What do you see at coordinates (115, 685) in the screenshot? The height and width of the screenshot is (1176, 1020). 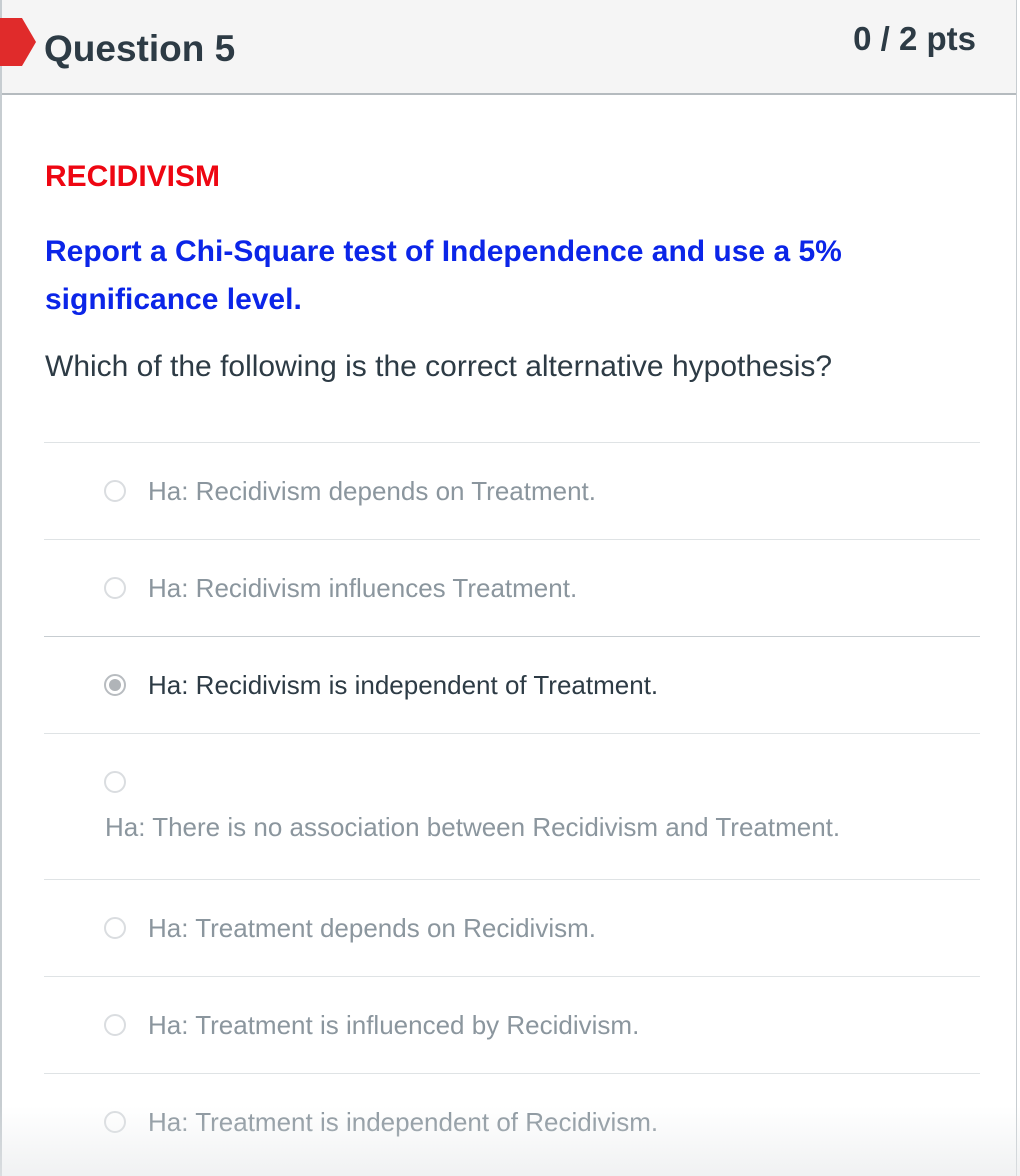 I see `radio-button-checked` at bounding box center [115, 685].